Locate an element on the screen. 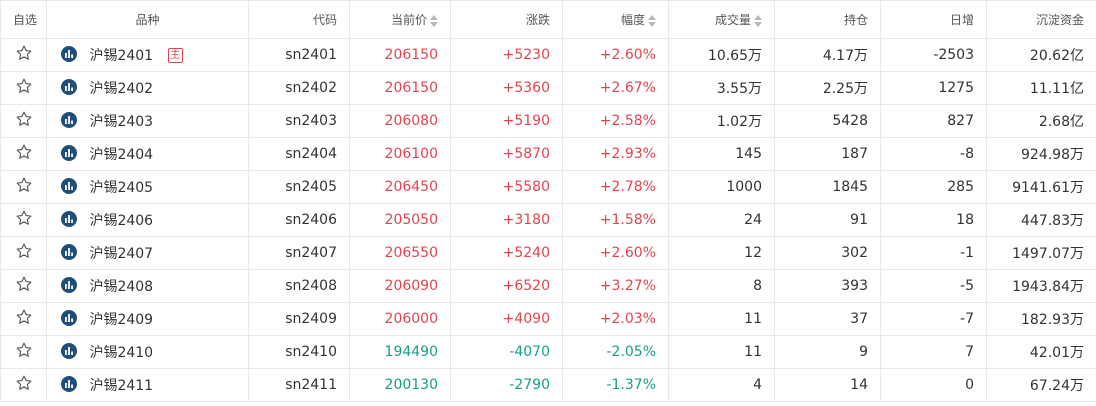 This screenshot has height=406, width=1096. code-cell: sn2408 is located at coordinates (299, 286).